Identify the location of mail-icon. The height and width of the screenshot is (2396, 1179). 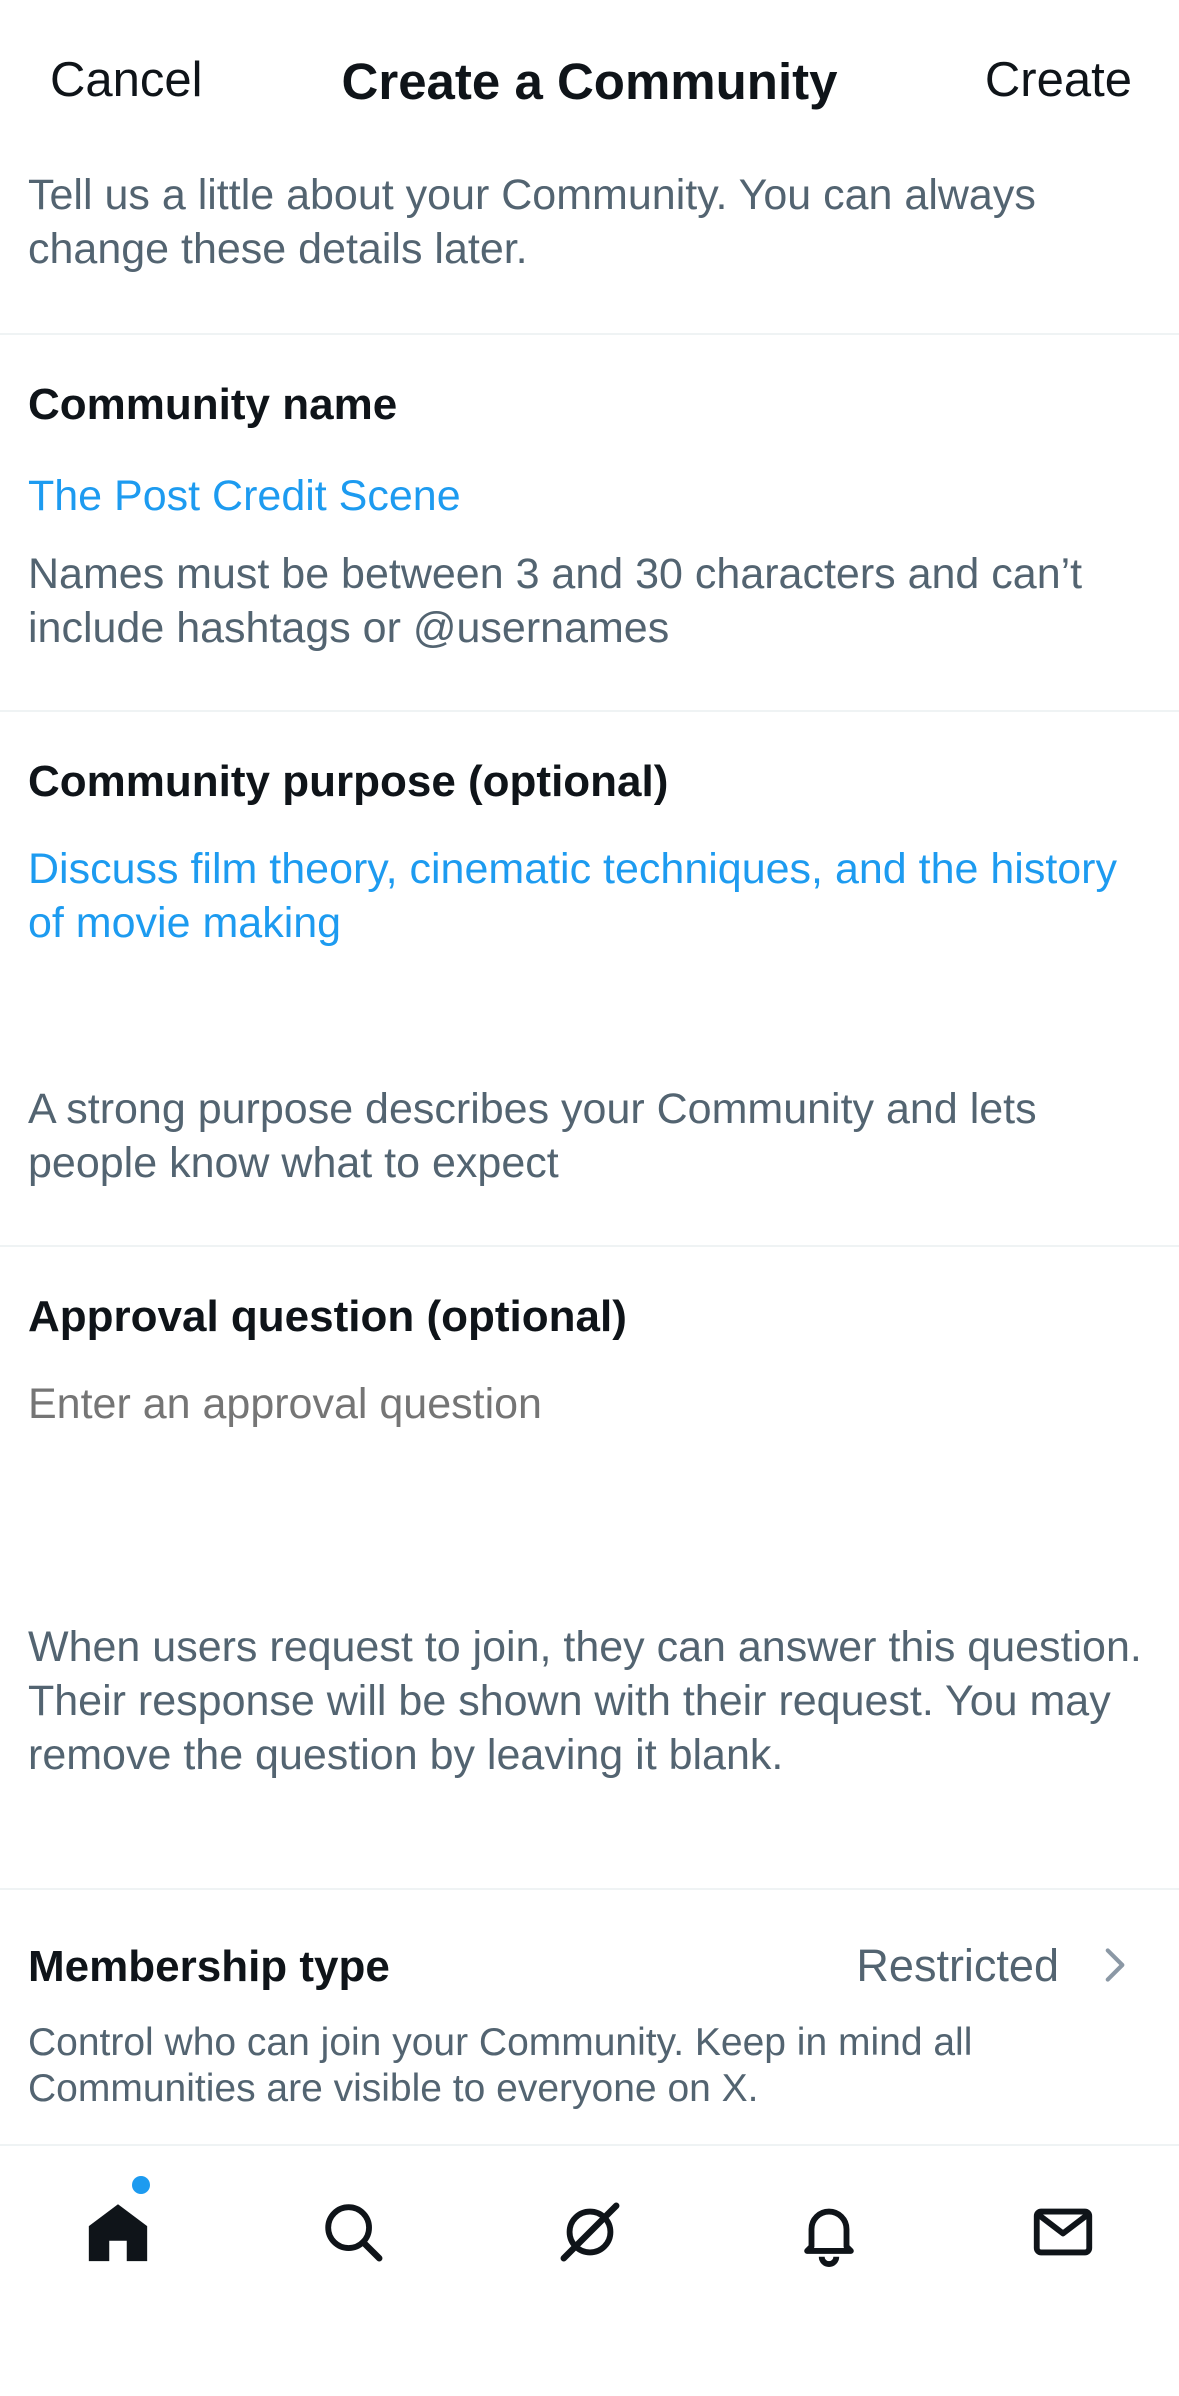
(1063, 2232).